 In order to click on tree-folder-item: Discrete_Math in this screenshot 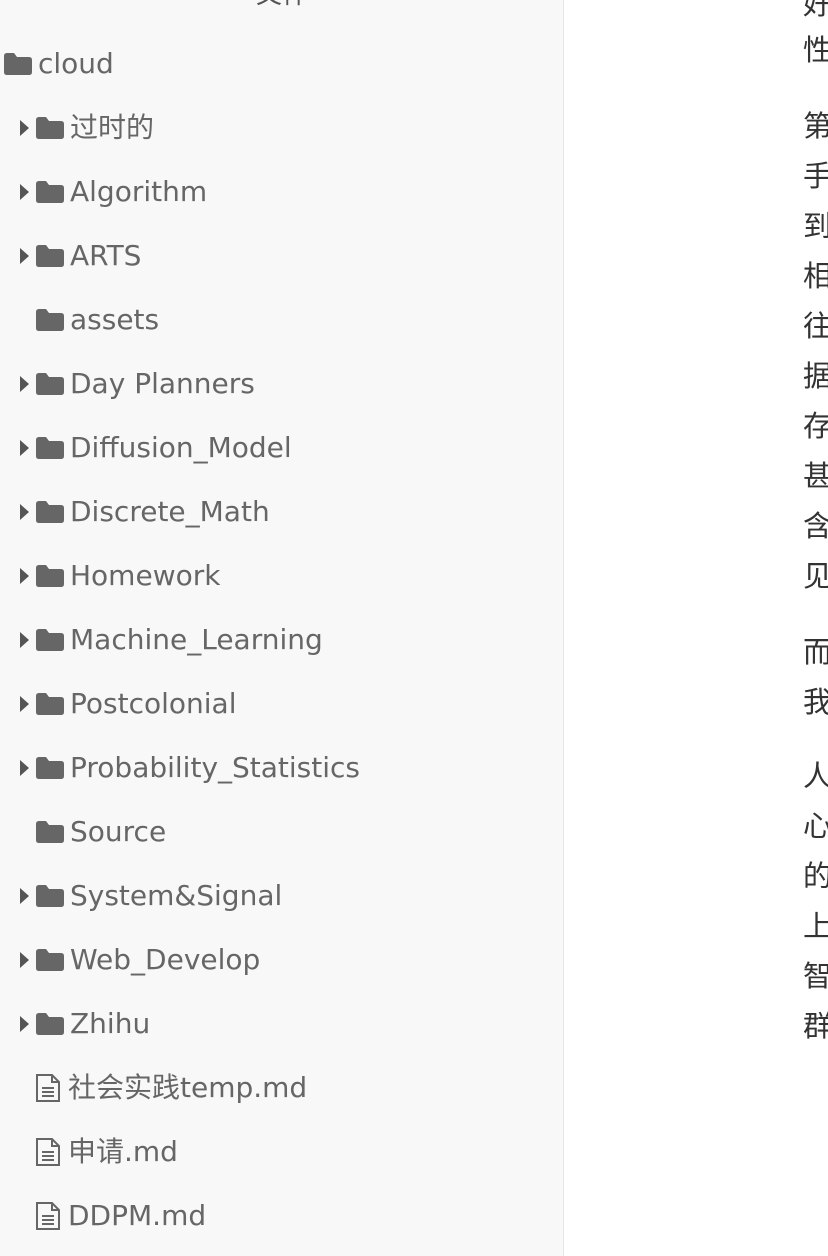, I will do `click(282, 512)`.